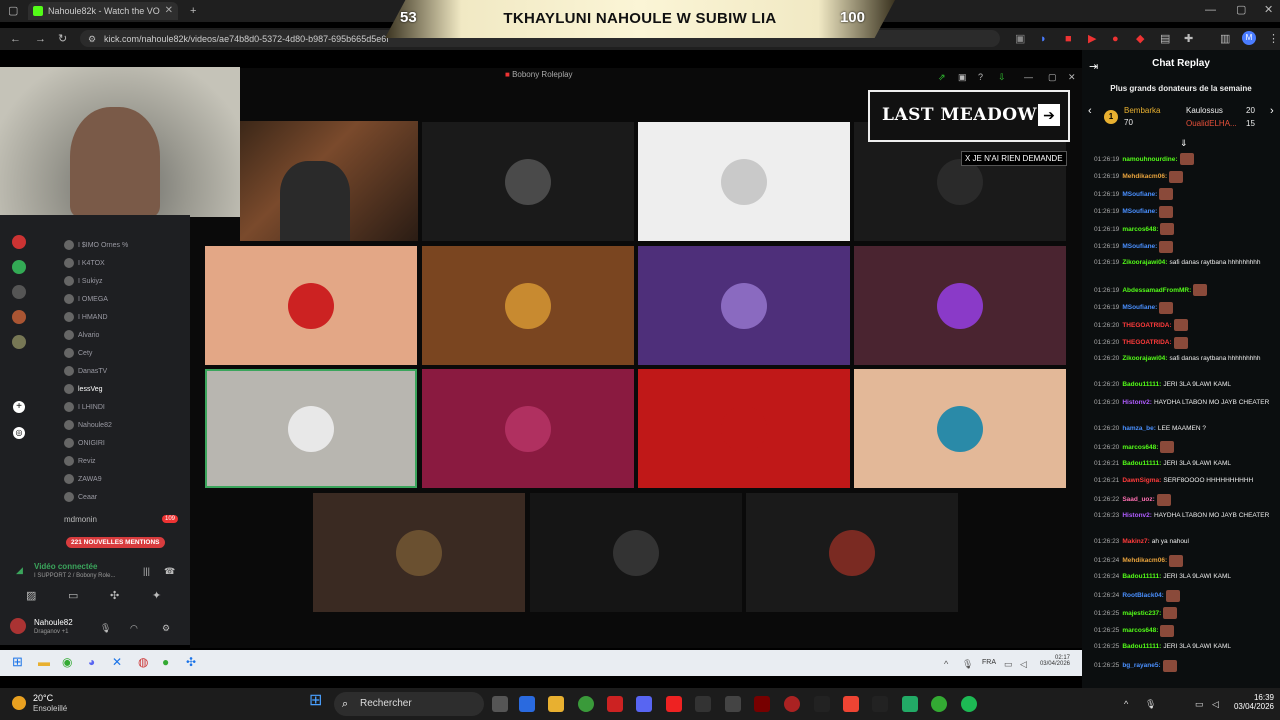 Image resolution: width=1280 pixels, height=720 pixels. I want to click on message-user: hamza_be:, so click(1139, 428).